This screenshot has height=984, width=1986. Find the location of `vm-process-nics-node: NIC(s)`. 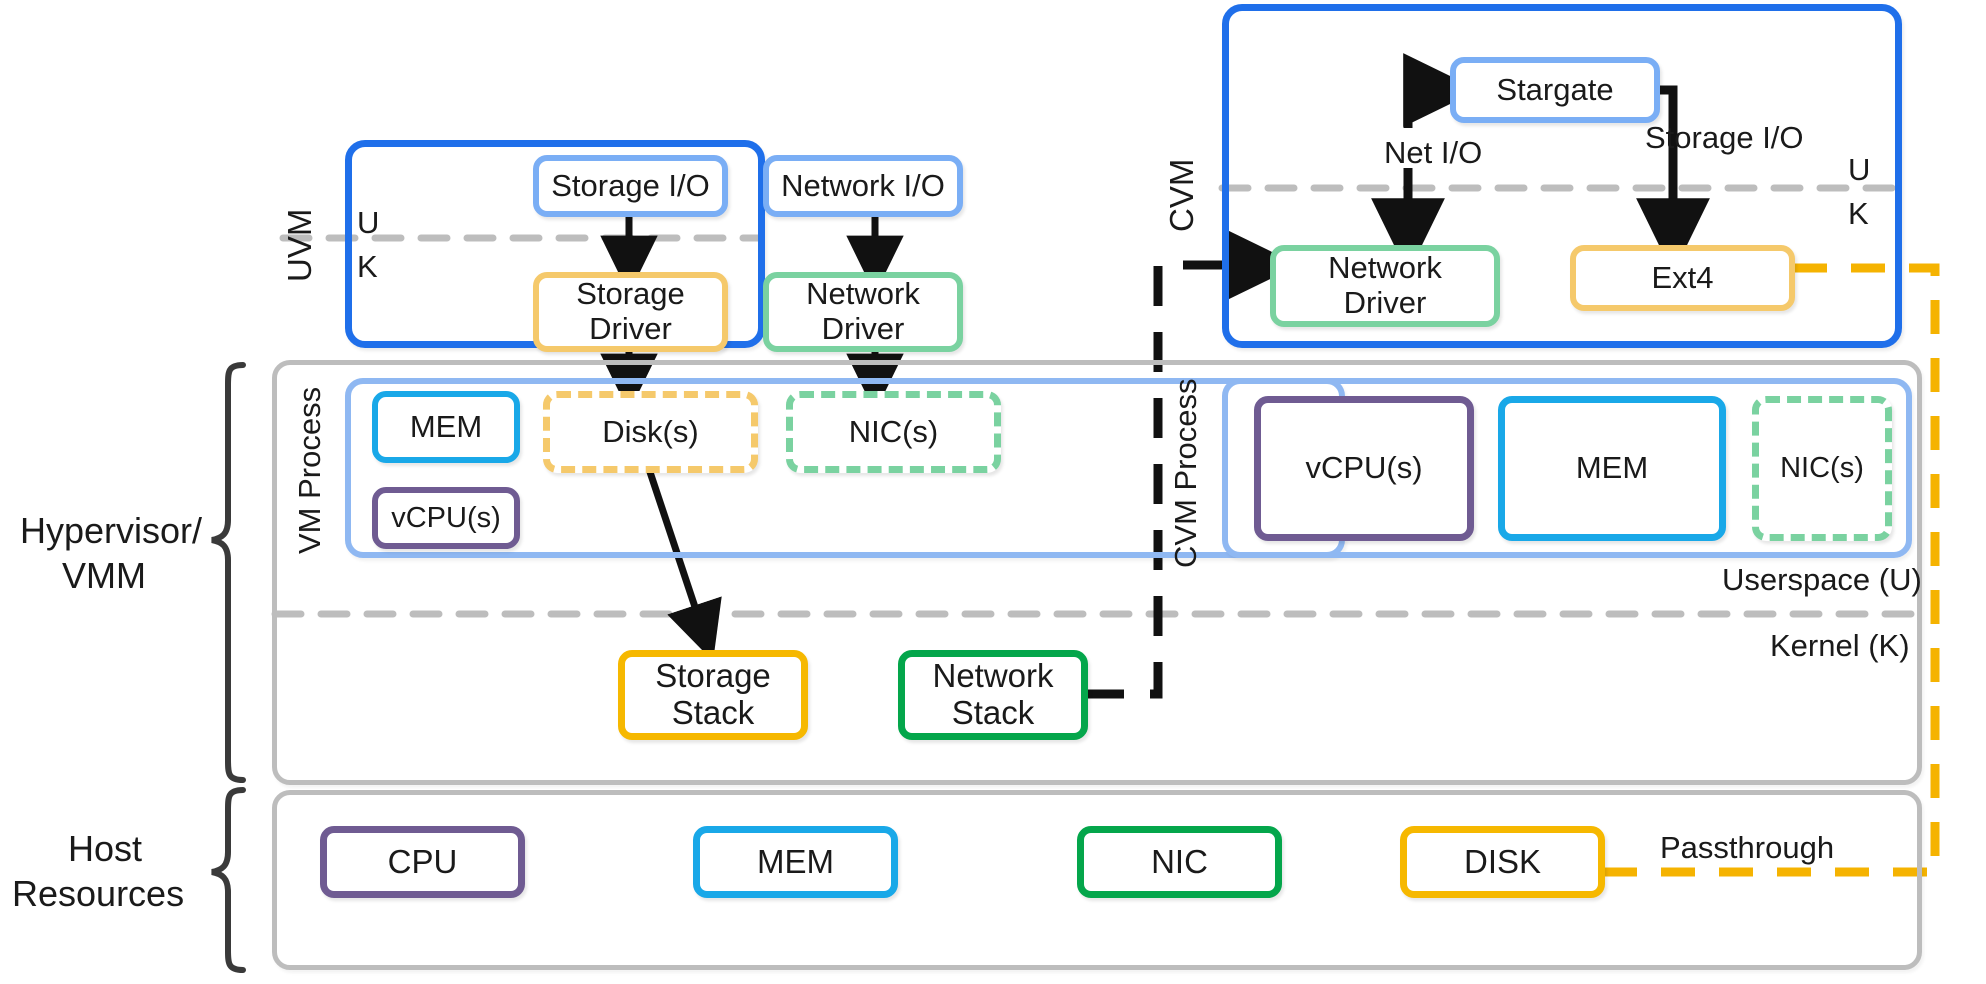

vm-process-nics-node: NIC(s) is located at coordinates (893, 432).